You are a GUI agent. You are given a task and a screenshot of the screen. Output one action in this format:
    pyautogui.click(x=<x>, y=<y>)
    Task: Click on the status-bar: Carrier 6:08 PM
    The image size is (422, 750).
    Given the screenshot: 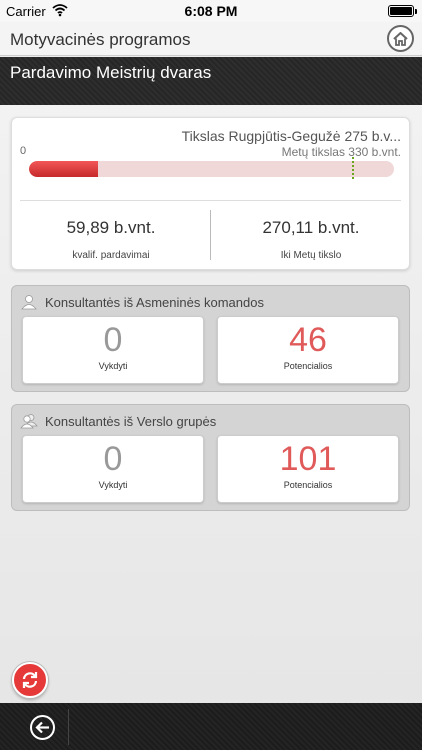 What is the action you would take?
    pyautogui.click(x=211, y=11)
    